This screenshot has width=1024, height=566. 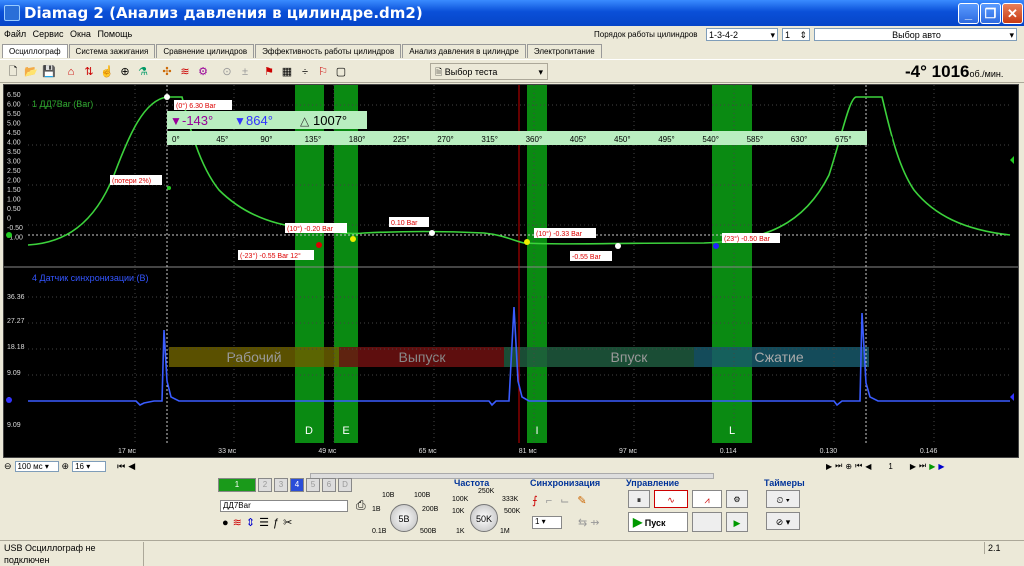 I want to click on measure-icon: ✣, so click(x=167, y=72).